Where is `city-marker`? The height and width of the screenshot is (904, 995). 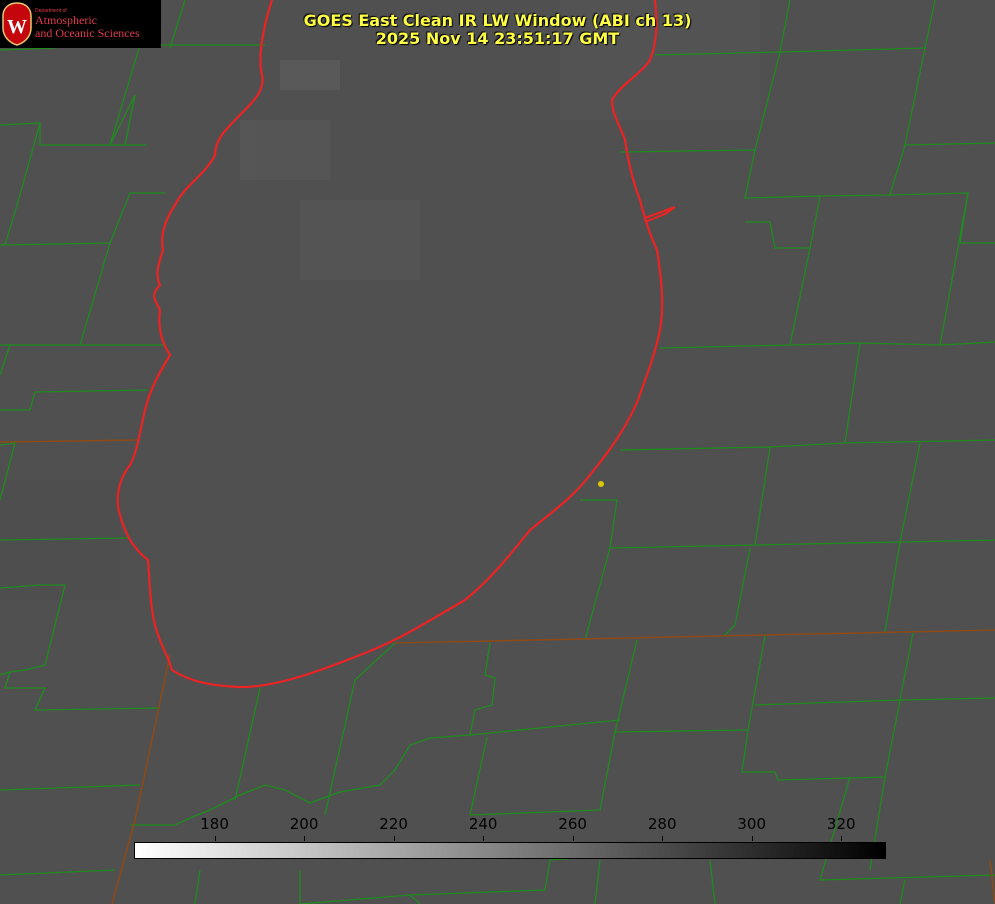 city-marker is located at coordinates (601, 484).